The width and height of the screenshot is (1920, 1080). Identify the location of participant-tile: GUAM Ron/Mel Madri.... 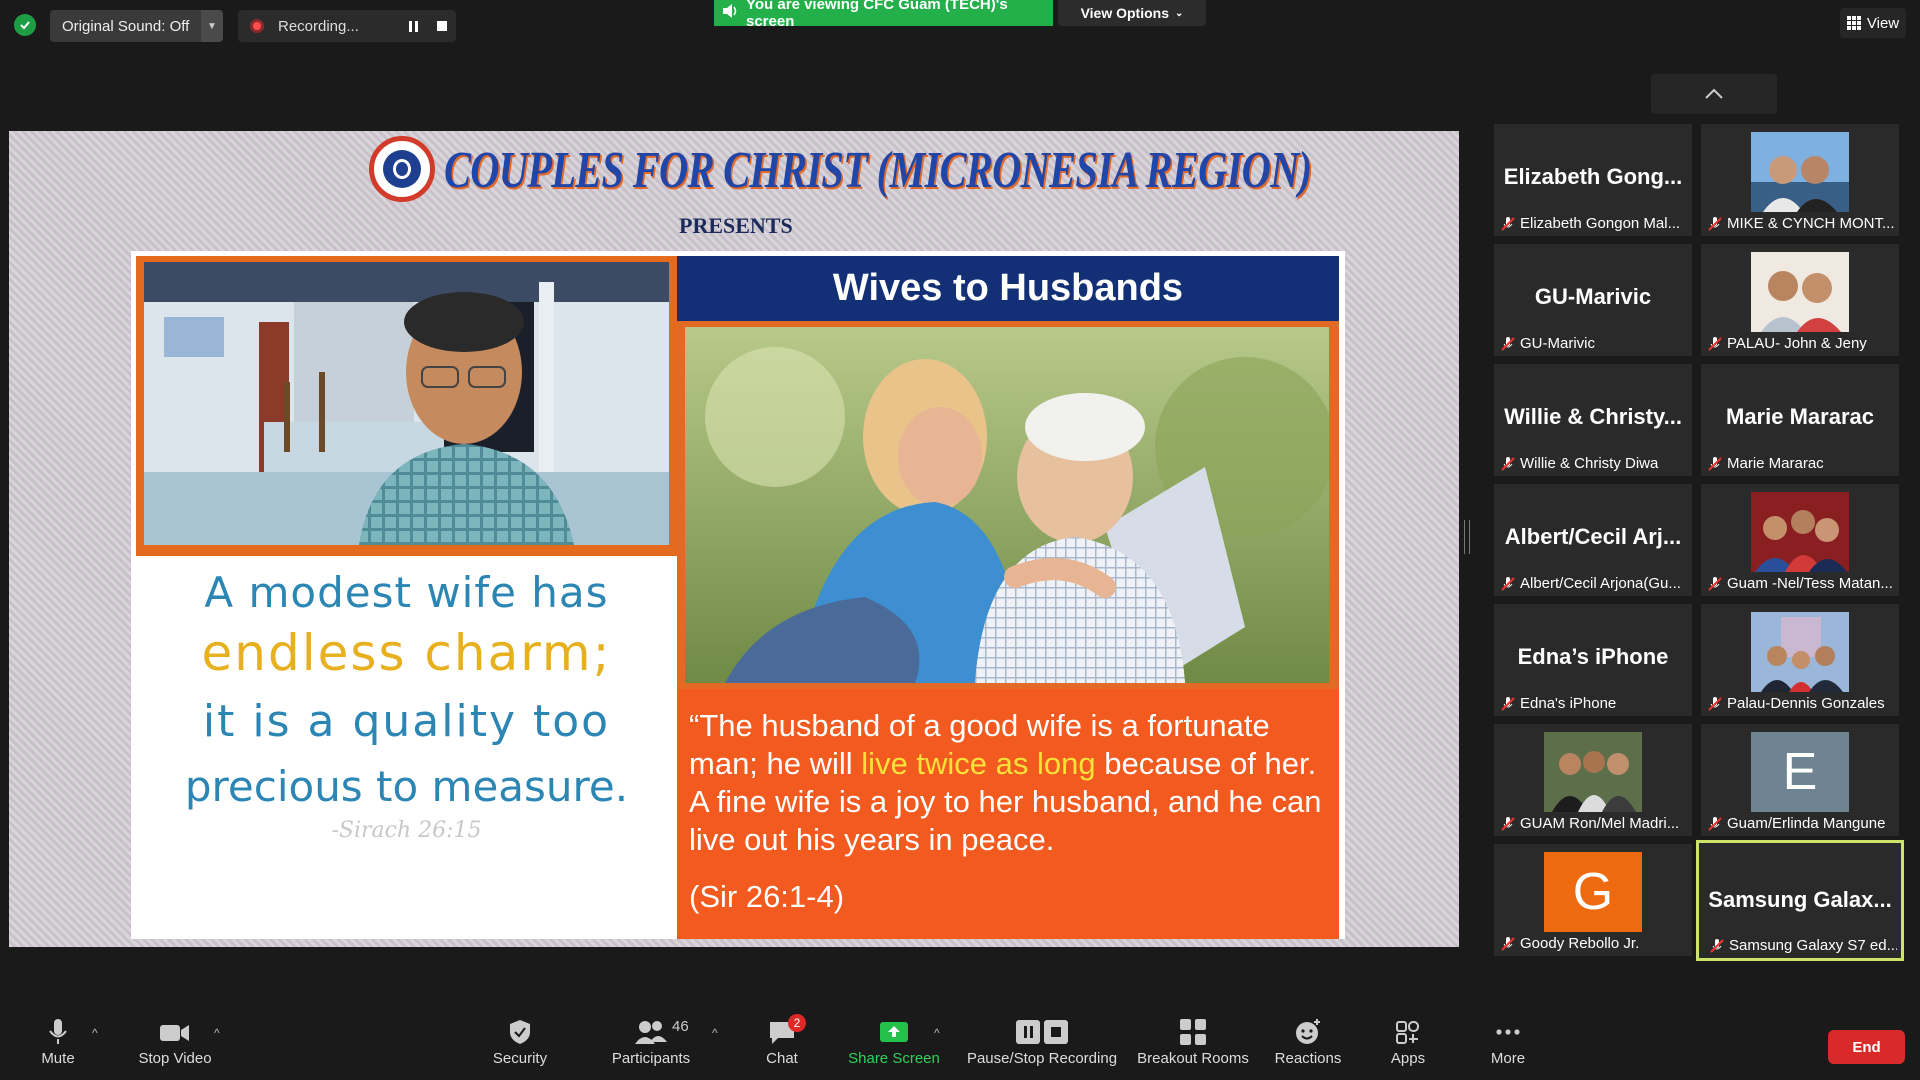
(1593, 780).